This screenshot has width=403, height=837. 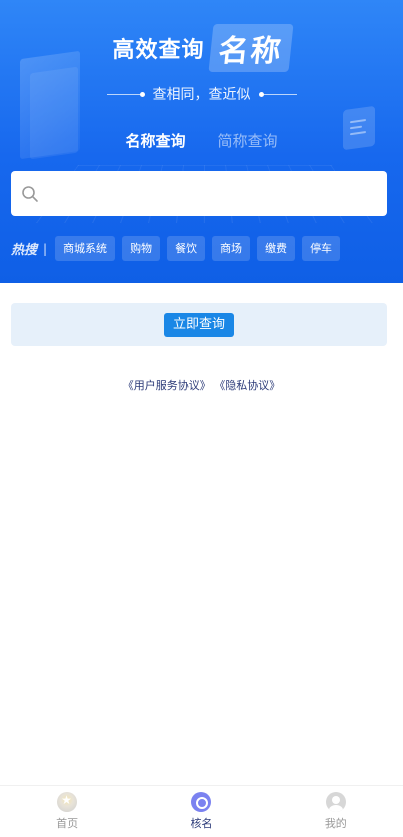 I want to click on tabbar-label-home: 首页, so click(x=67, y=823).